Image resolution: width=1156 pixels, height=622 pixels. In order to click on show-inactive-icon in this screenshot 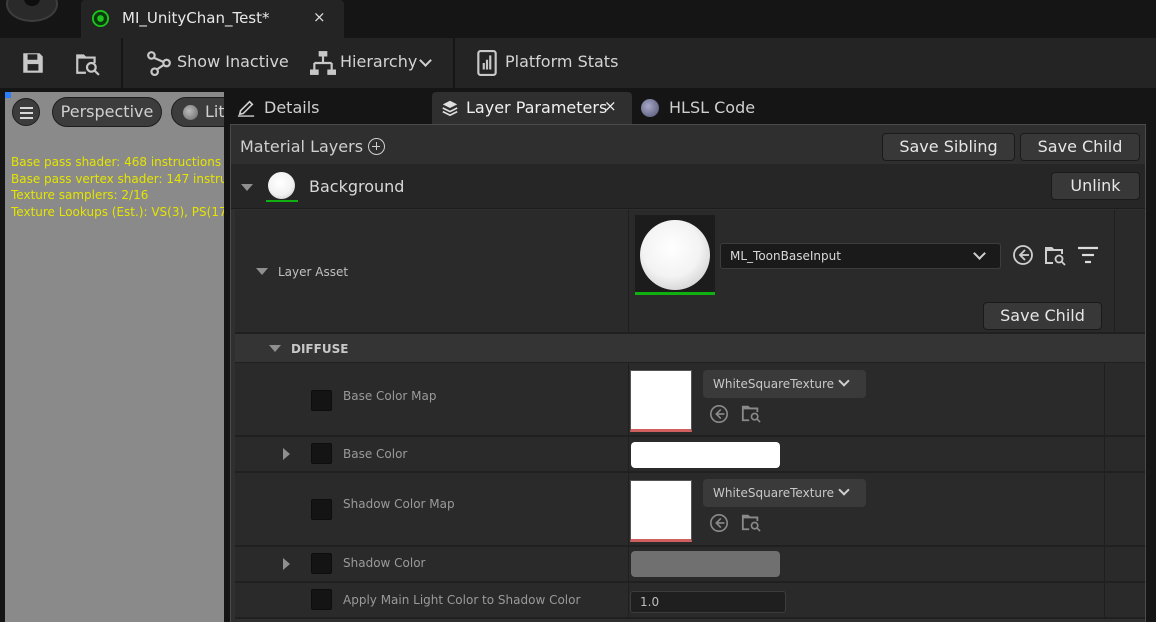, I will do `click(159, 63)`.